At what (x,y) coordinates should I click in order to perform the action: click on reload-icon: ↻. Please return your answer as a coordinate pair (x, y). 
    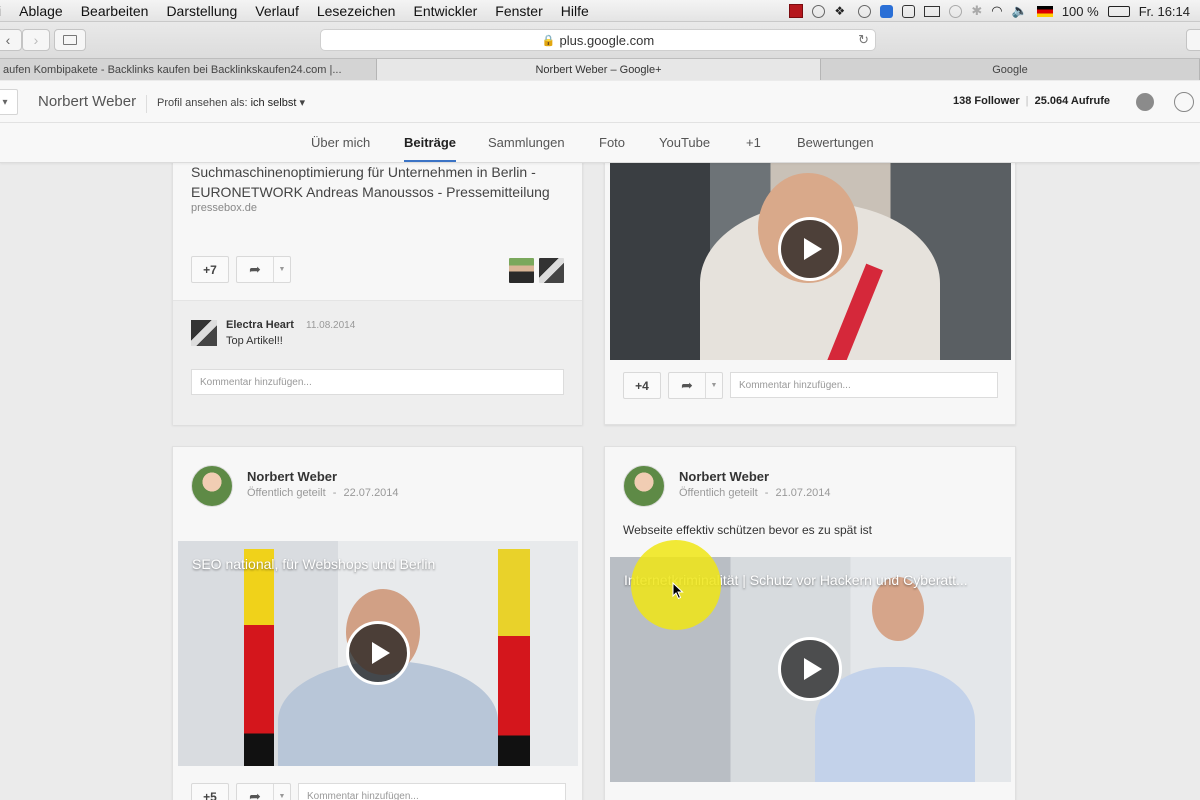
    Looking at the image, I should click on (863, 40).